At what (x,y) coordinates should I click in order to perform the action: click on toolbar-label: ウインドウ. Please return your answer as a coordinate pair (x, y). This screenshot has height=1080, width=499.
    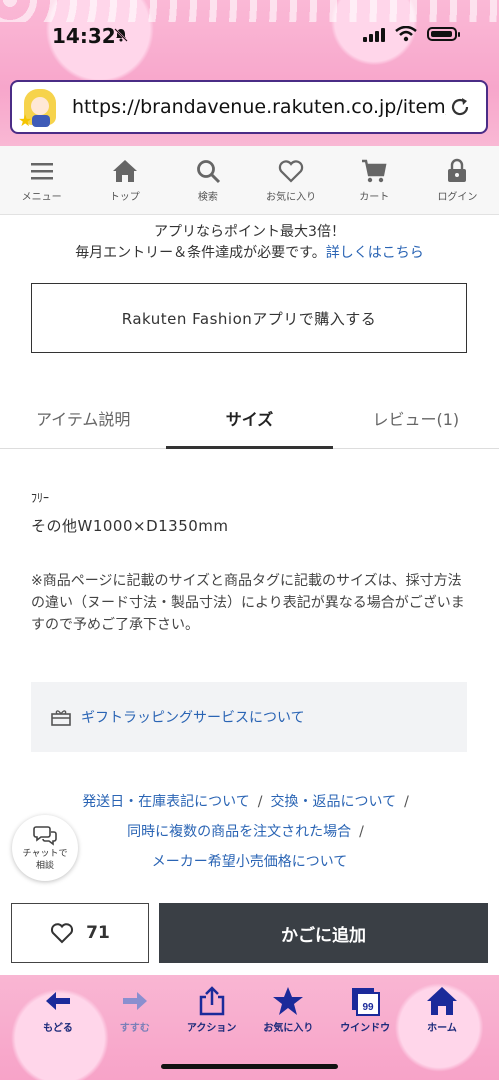
    Looking at the image, I should click on (365, 1028).